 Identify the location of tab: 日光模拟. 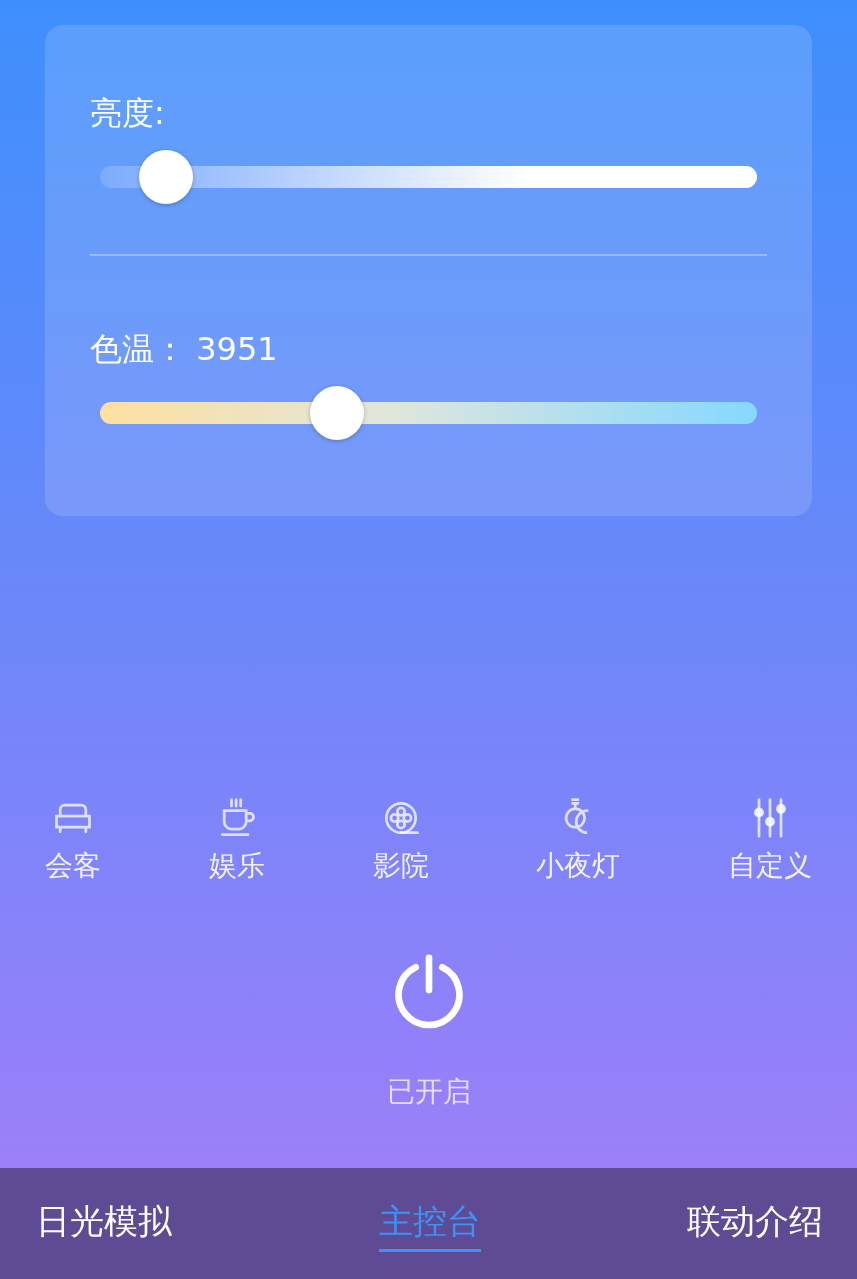
(104, 1223).